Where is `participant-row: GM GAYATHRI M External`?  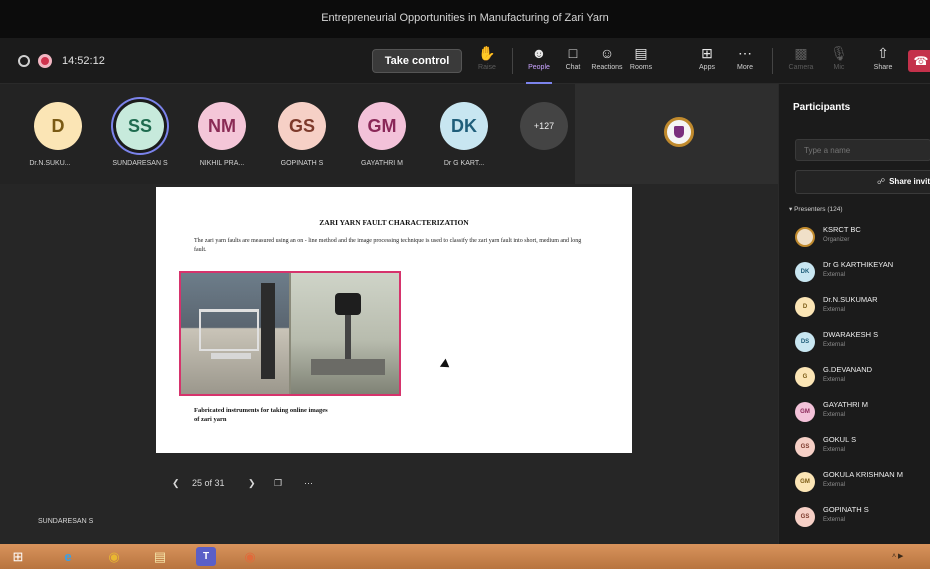
participant-row: GM GAYATHRI M External is located at coordinates (862, 415).